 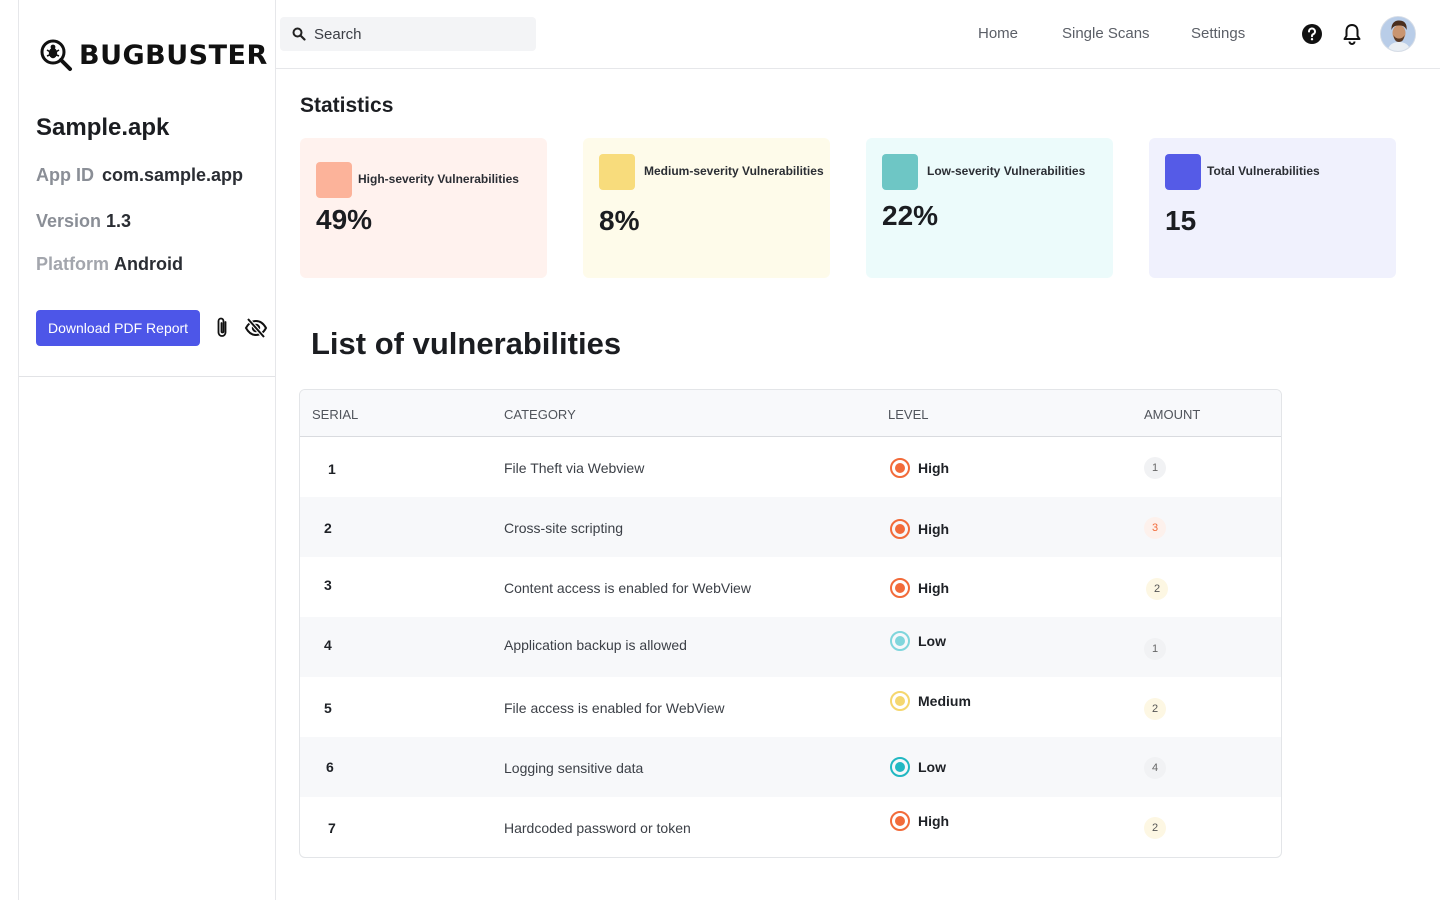 What do you see at coordinates (1172, 414) in the screenshot?
I see `column-amount: AMOUNT` at bounding box center [1172, 414].